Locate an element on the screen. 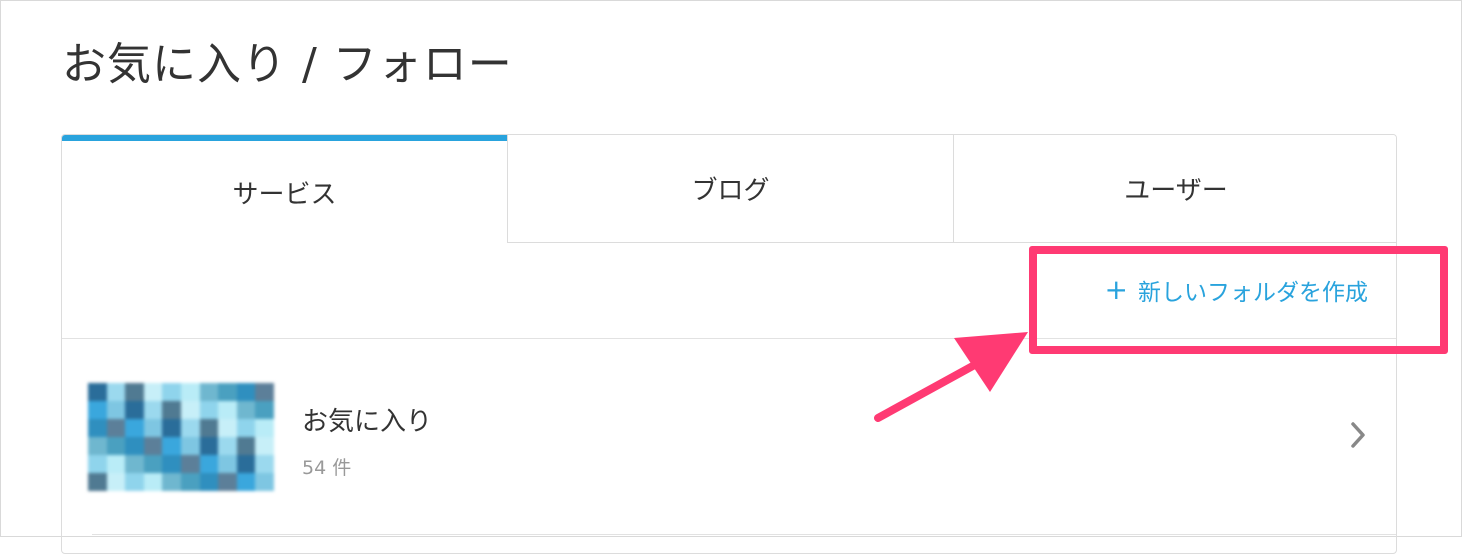 The image size is (1462, 554). annotation-highlight-box is located at coordinates (1238, 300).